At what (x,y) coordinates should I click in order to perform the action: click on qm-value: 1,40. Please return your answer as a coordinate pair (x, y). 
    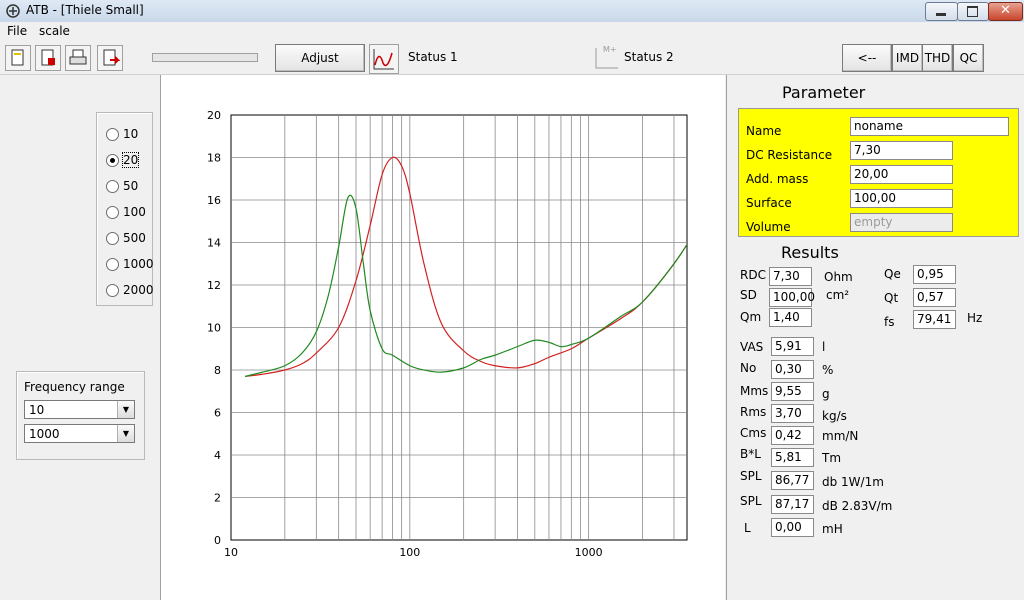
    Looking at the image, I should click on (790, 317).